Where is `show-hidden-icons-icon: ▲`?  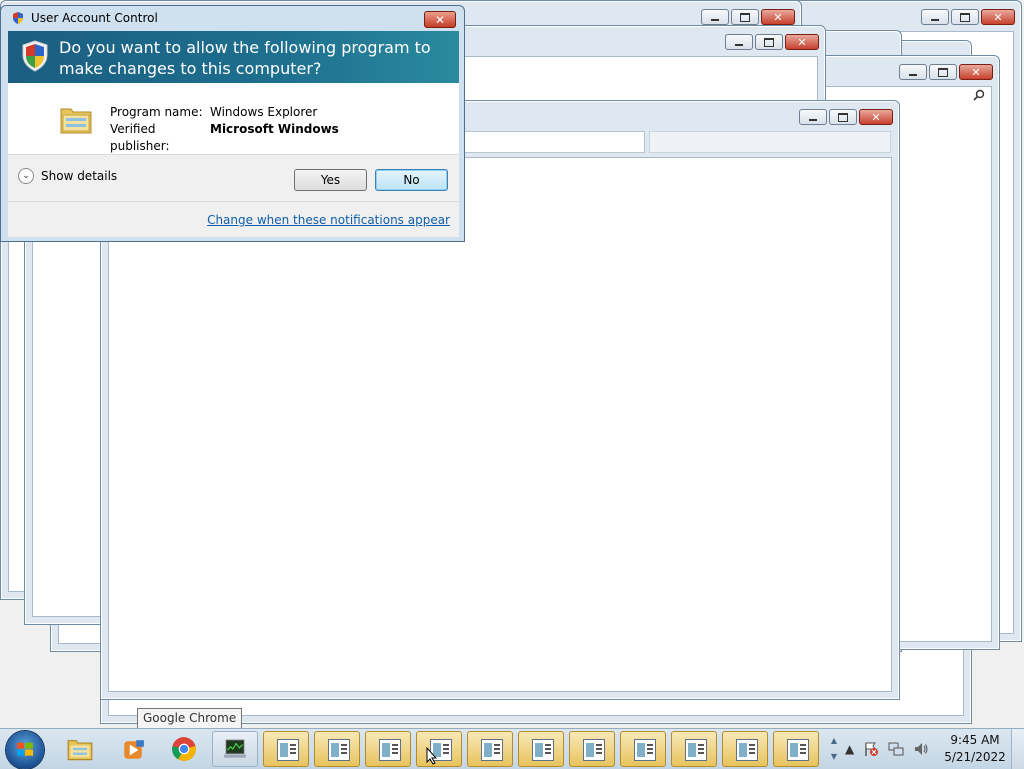 show-hidden-icons-icon: ▲ is located at coordinates (849, 749).